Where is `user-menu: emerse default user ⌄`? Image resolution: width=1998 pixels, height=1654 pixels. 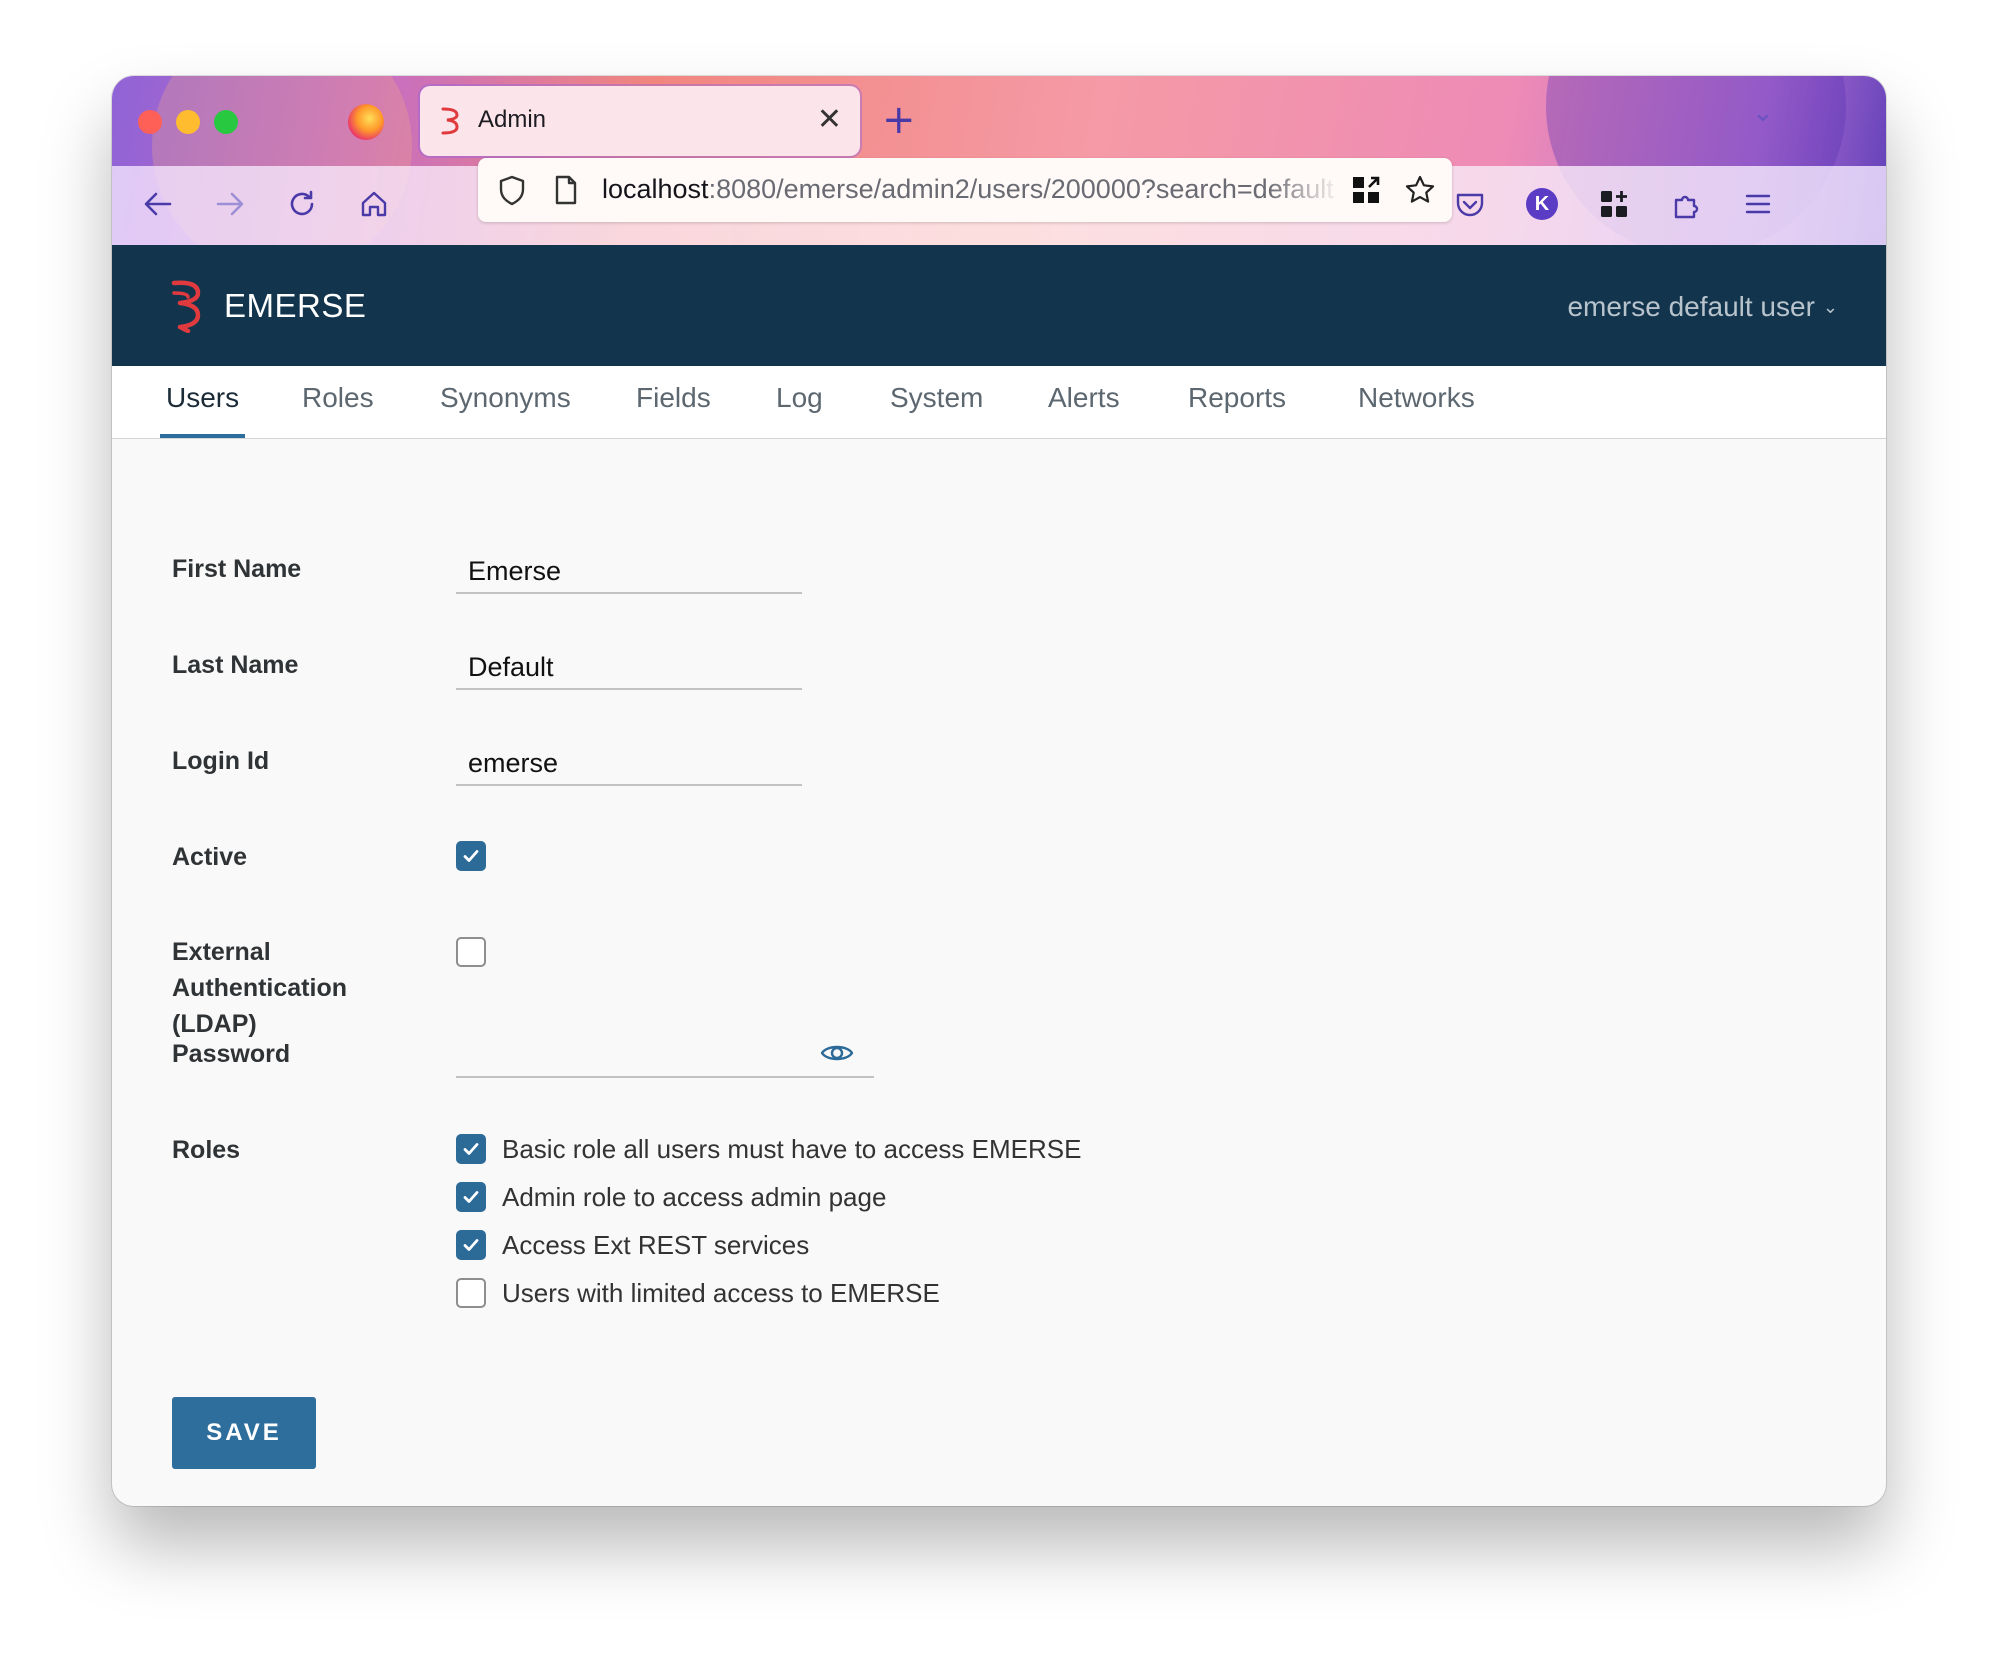 user-menu: emerse default user ⌄ is located at coordinates (1702, 307).